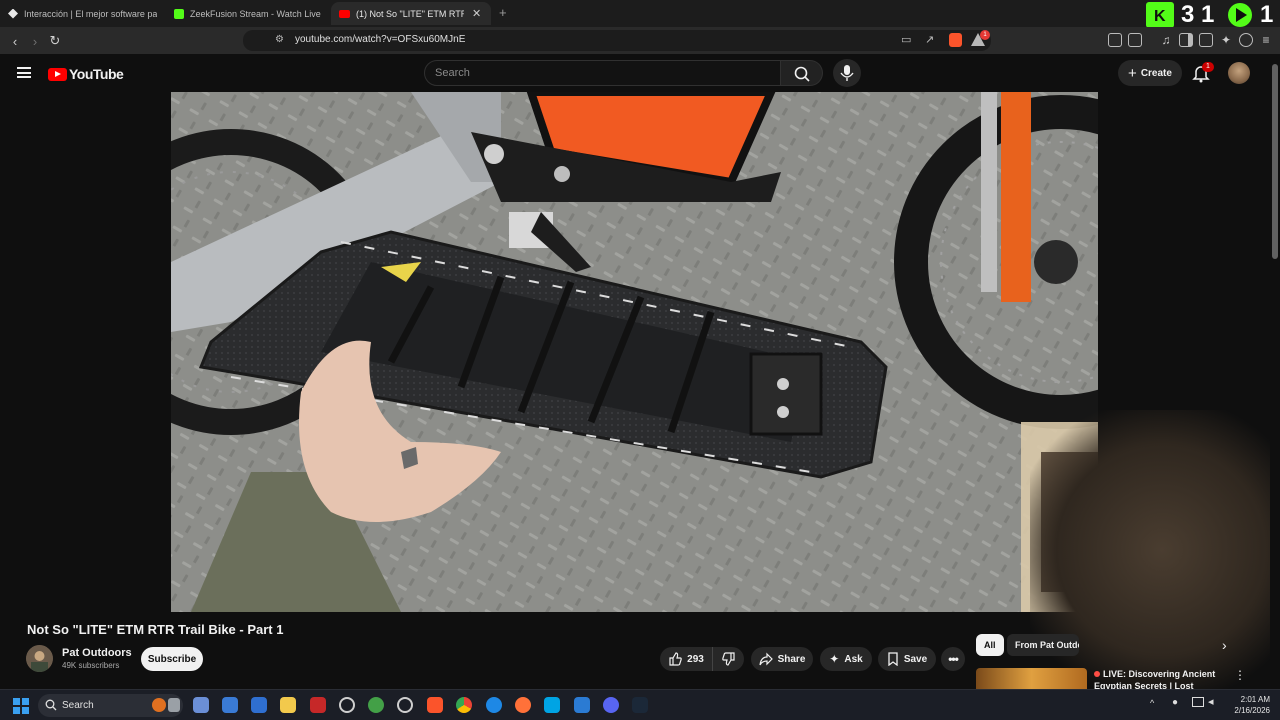 The width and height of the screenshot is (1280, 720). Describe the element at coordinates (552, 705) in the screenshot. I see `arduino-icon` at that location.